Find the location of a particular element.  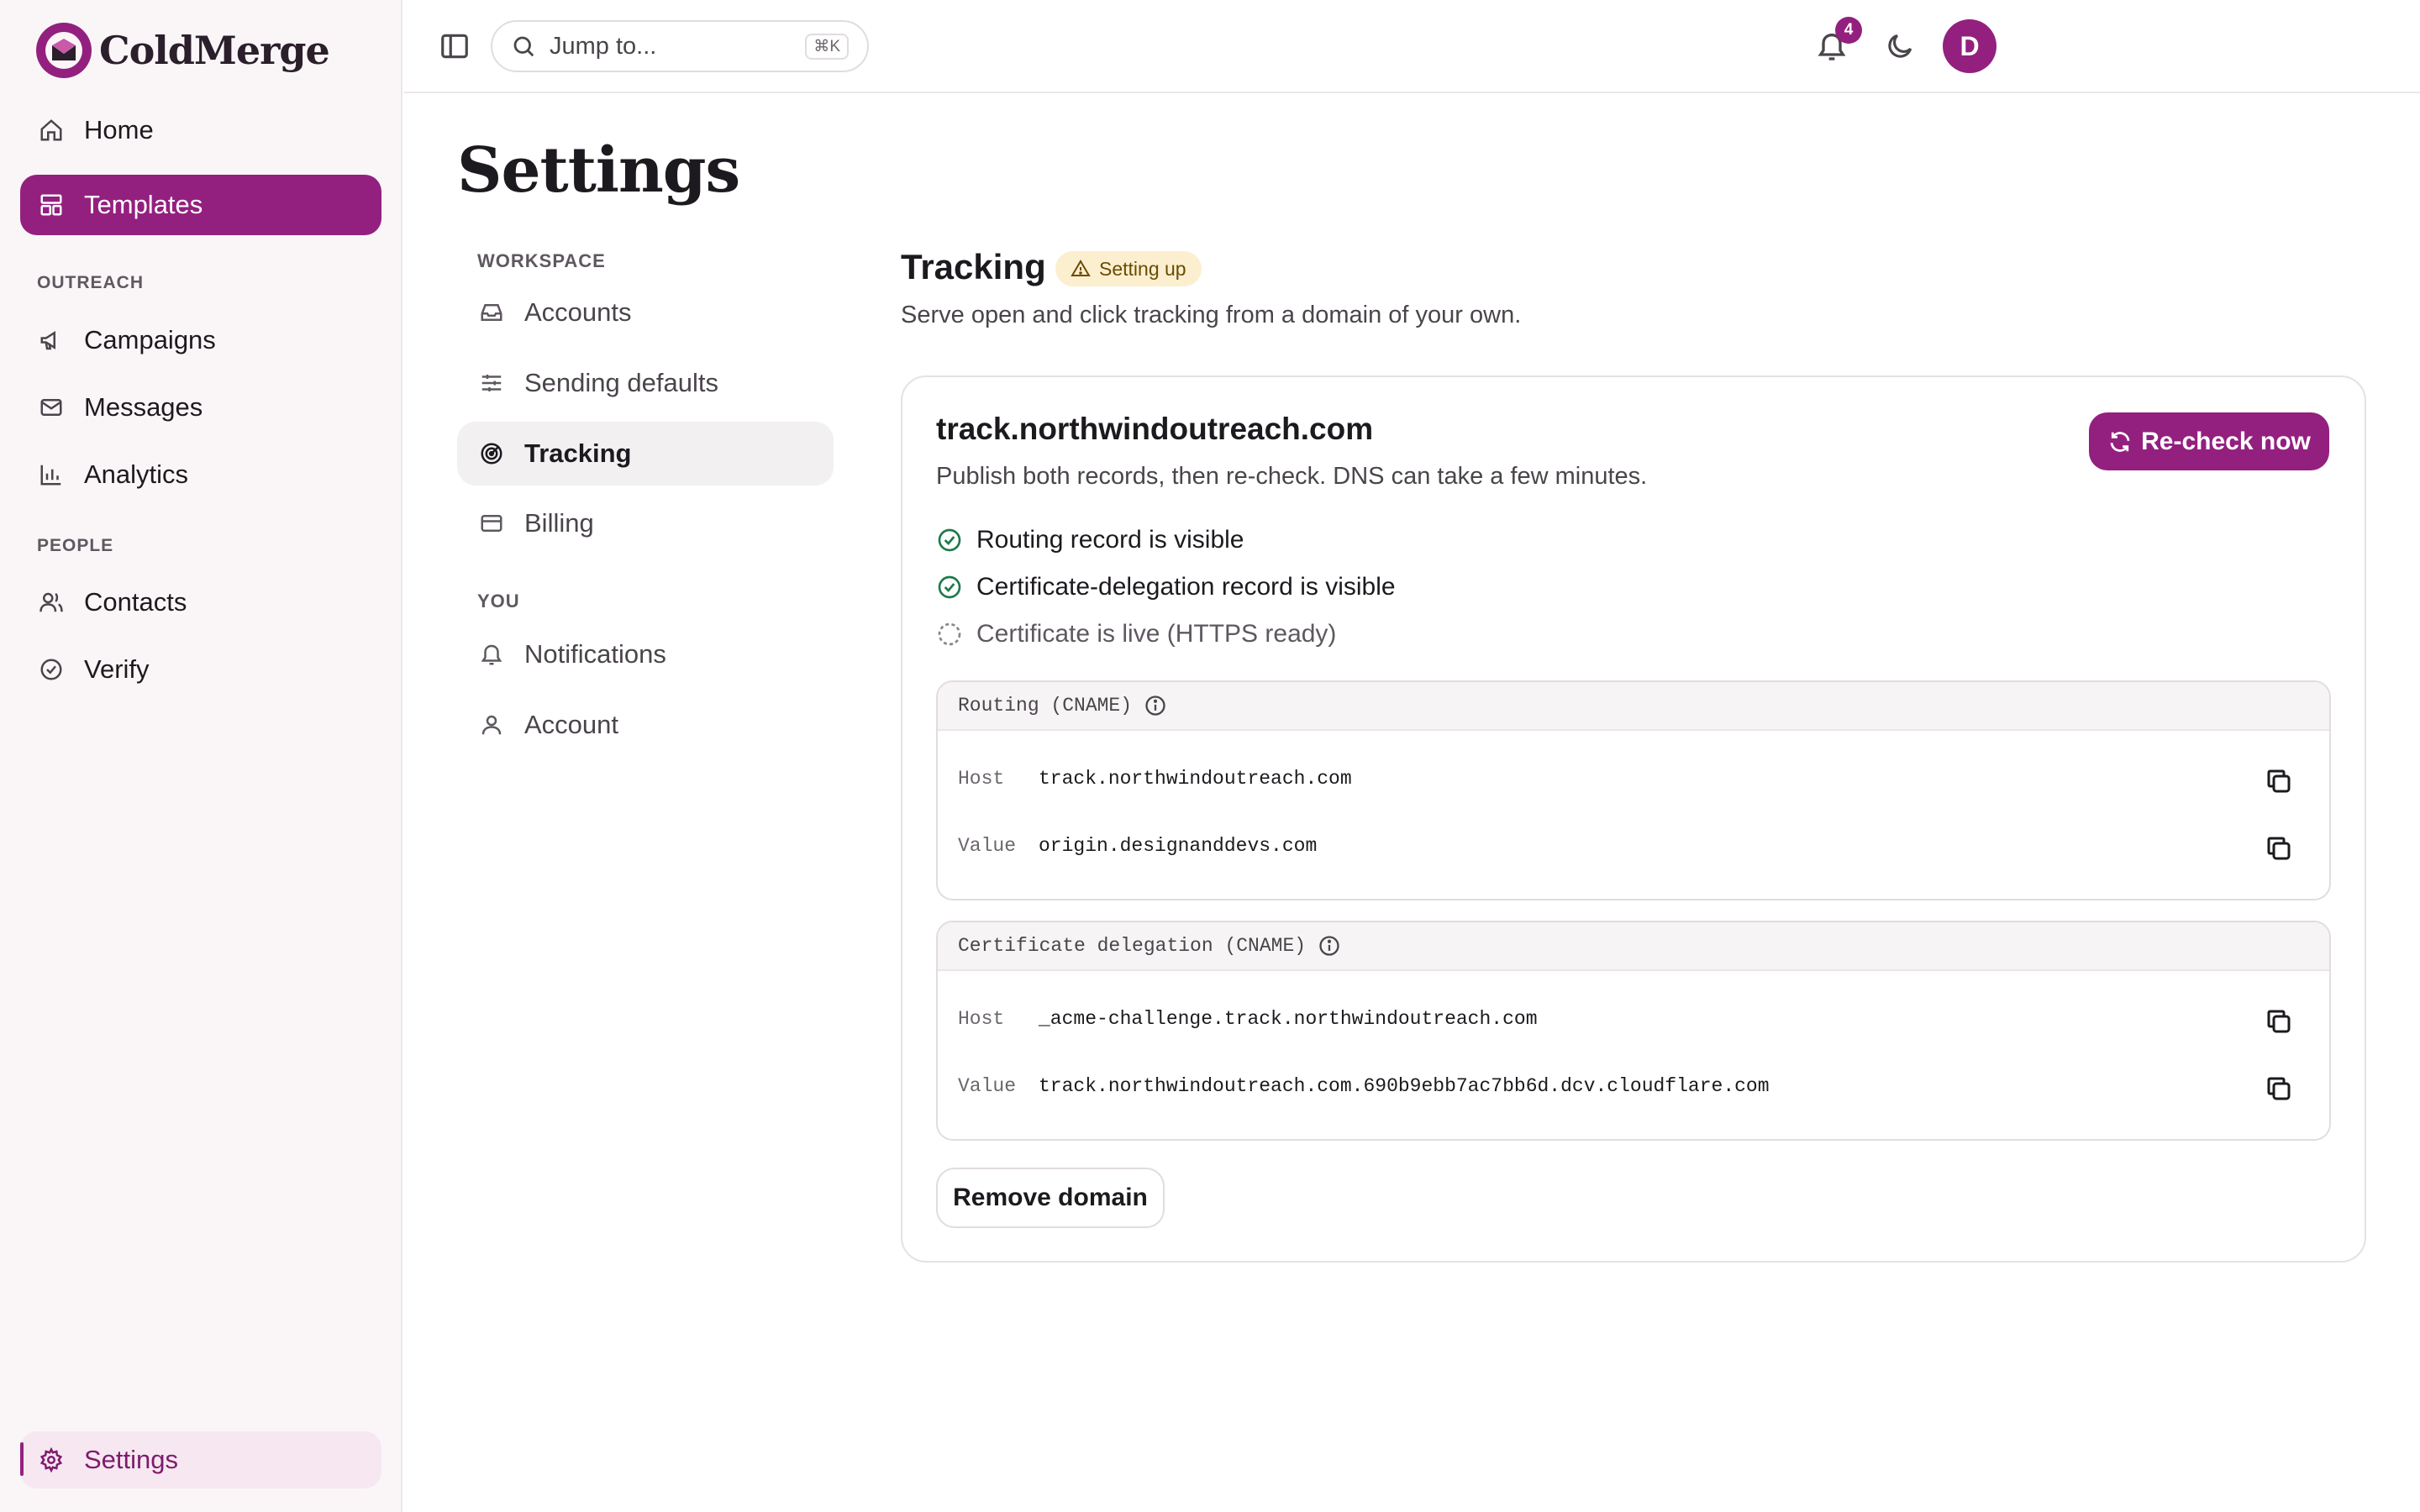

settings-nav-sending-defaults: Sending defaults is located at coordinates (645, 383).